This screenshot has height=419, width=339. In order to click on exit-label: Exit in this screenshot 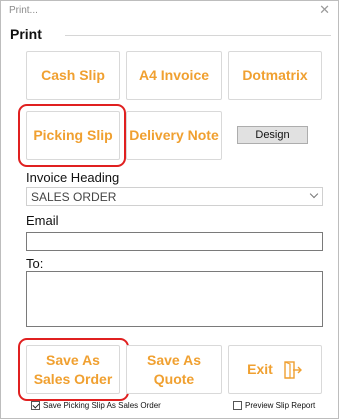, I will do `click(260, 369)`.